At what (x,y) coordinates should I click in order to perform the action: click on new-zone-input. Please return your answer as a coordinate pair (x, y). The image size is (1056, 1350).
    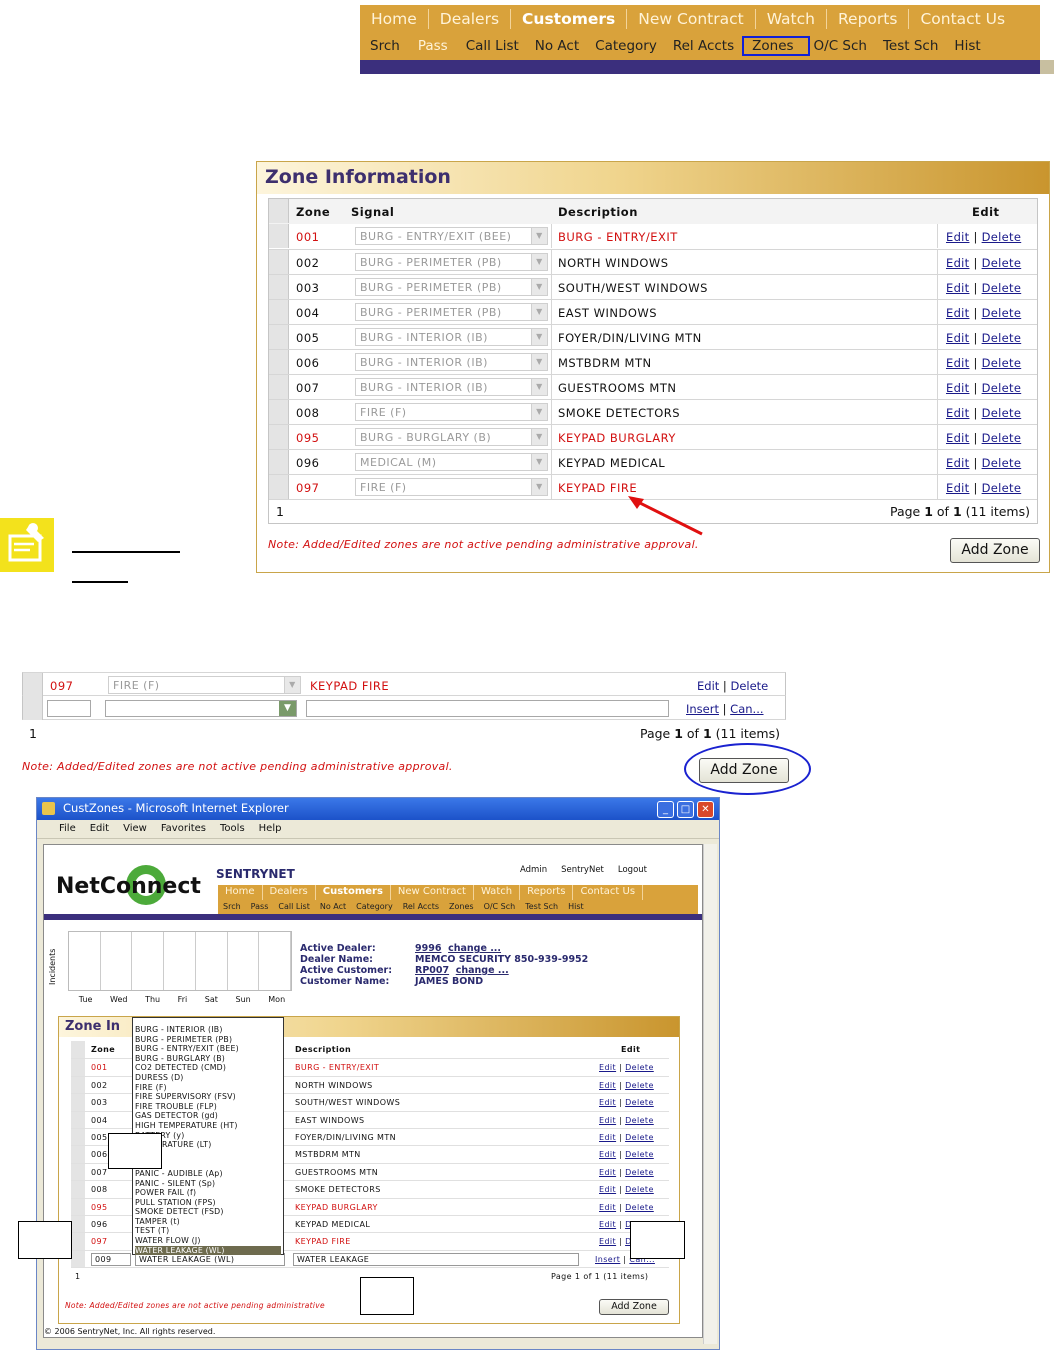
    Looking at the image, I should click on (69, 708).